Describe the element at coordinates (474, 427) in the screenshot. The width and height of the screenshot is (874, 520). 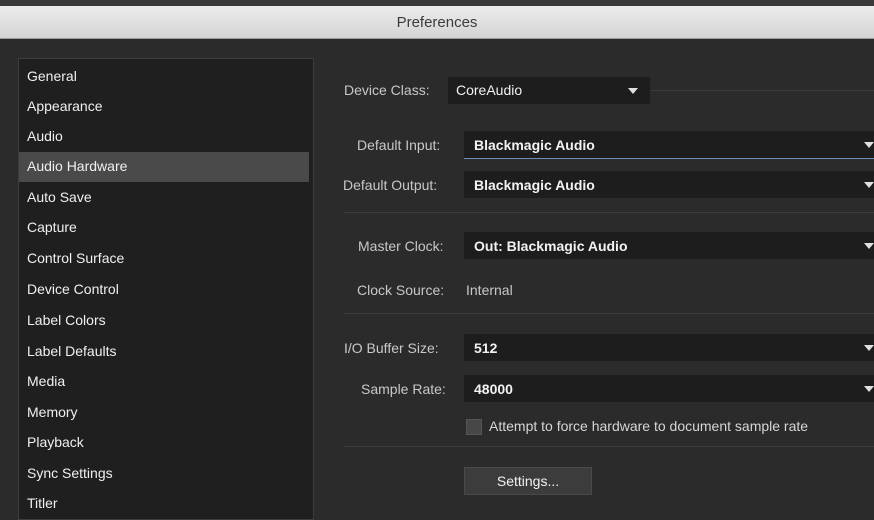
I see `force-sample-rate-checkbox` at that location.